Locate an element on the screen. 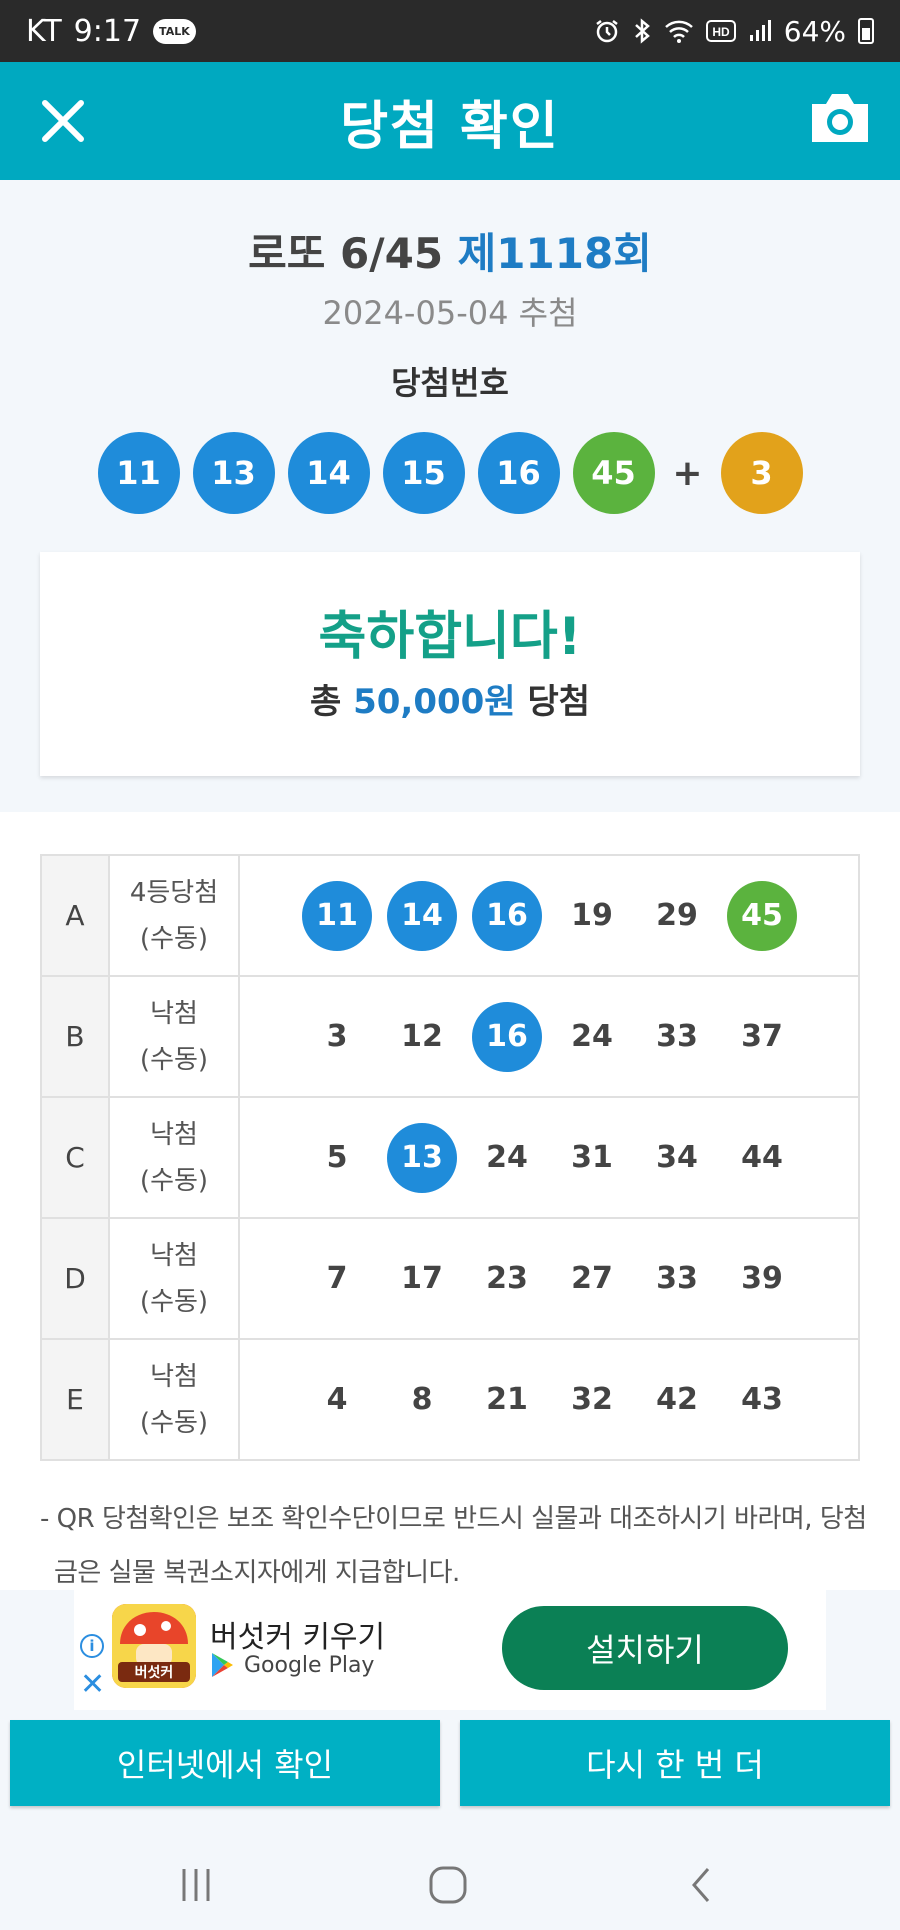  home-button is located at coordinates (448, 1885).